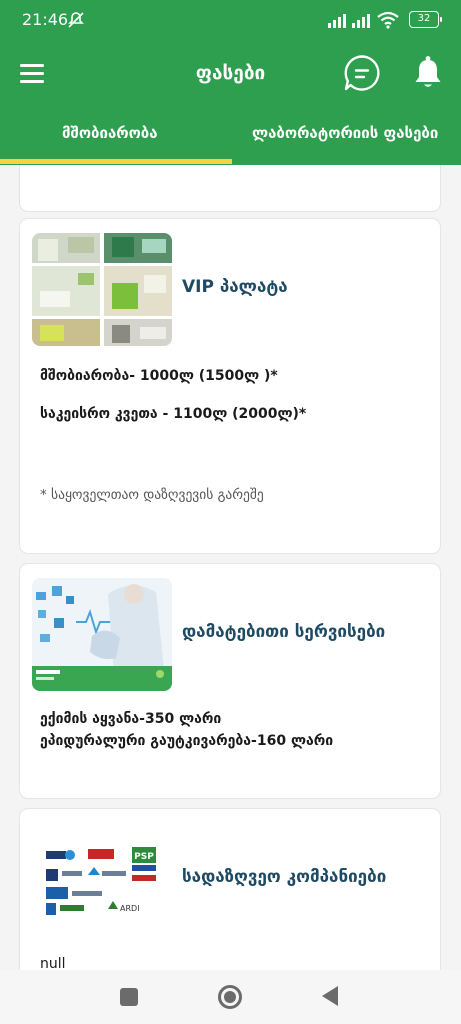  Describe the element at coordinates (129, 997) in the screenshot. I see `recent-apps-button` at that location.